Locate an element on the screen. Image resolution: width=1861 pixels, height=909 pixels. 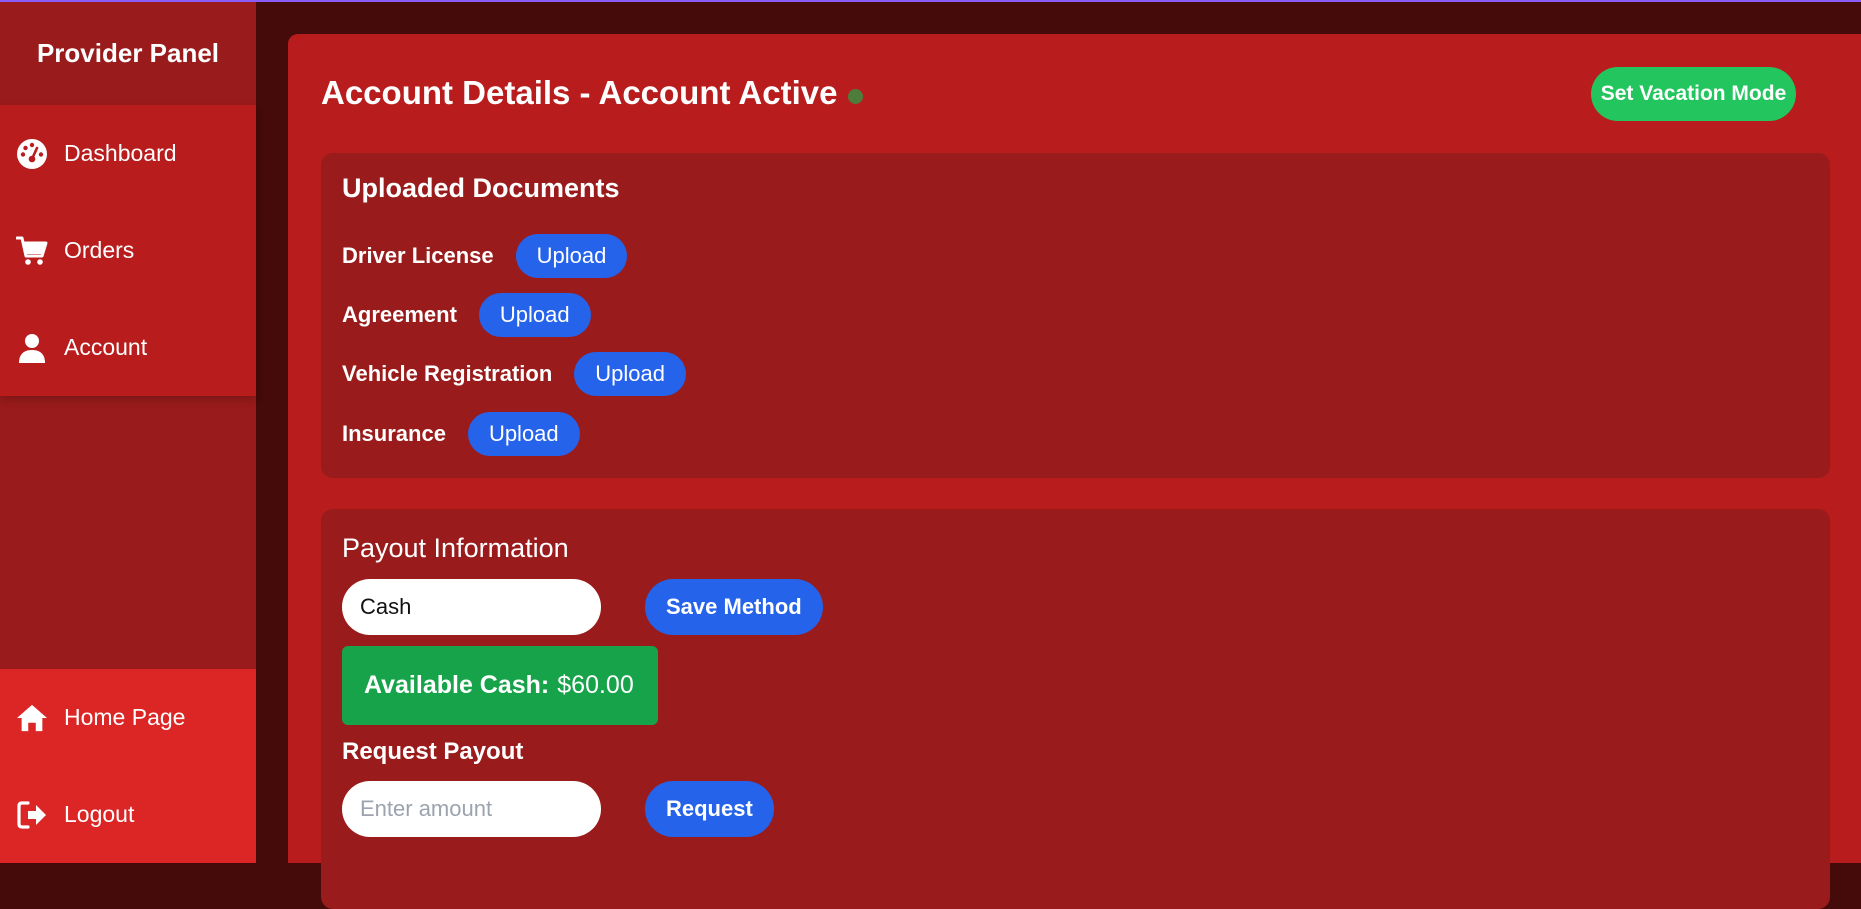
logout-icon is located at coordinates (32, 815).